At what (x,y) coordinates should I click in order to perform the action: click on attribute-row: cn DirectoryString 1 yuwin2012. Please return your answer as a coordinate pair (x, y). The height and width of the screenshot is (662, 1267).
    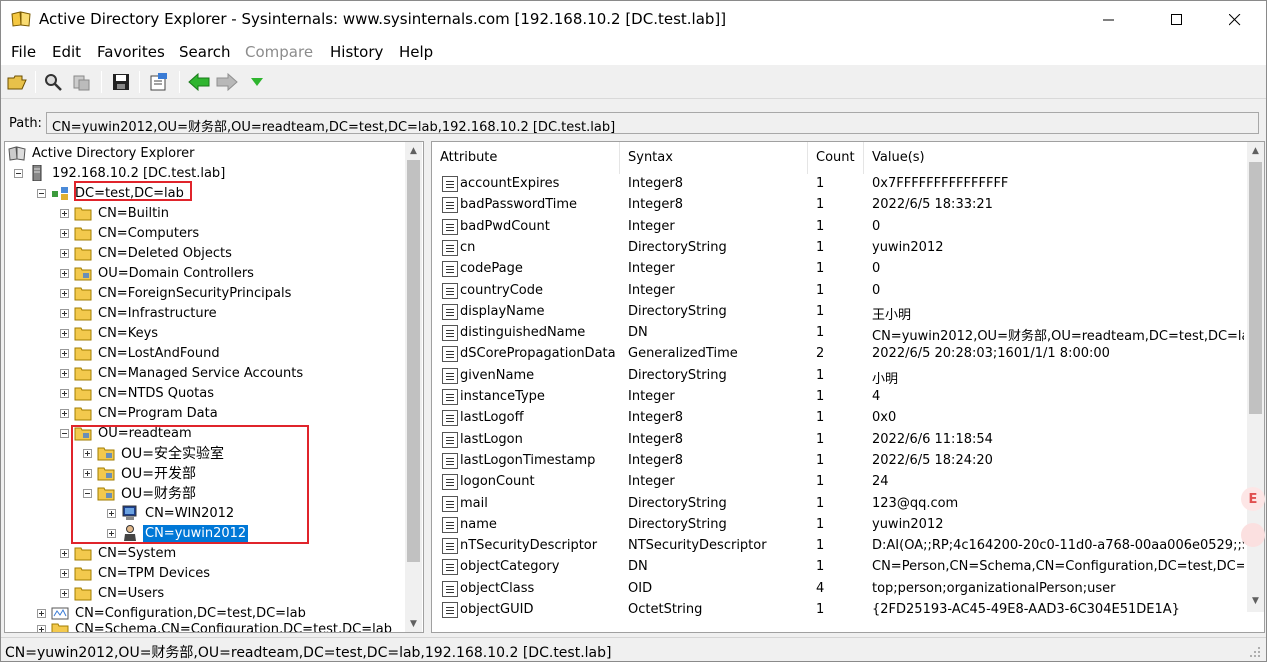
    Looking at the image, I should click on (840, 248).